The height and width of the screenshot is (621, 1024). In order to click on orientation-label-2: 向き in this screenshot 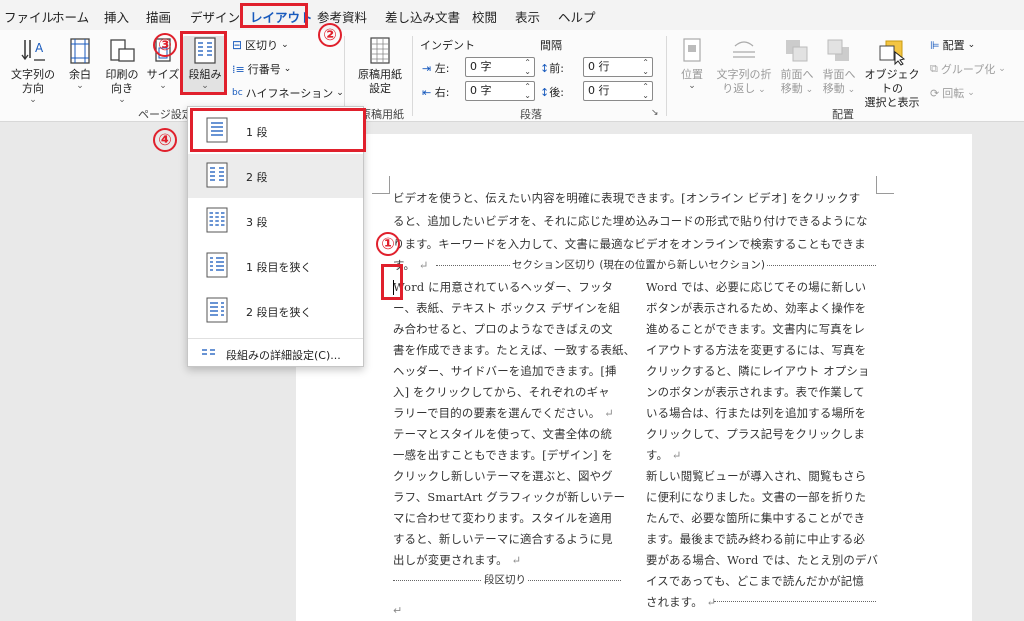, I will do `click(122, 88)`.